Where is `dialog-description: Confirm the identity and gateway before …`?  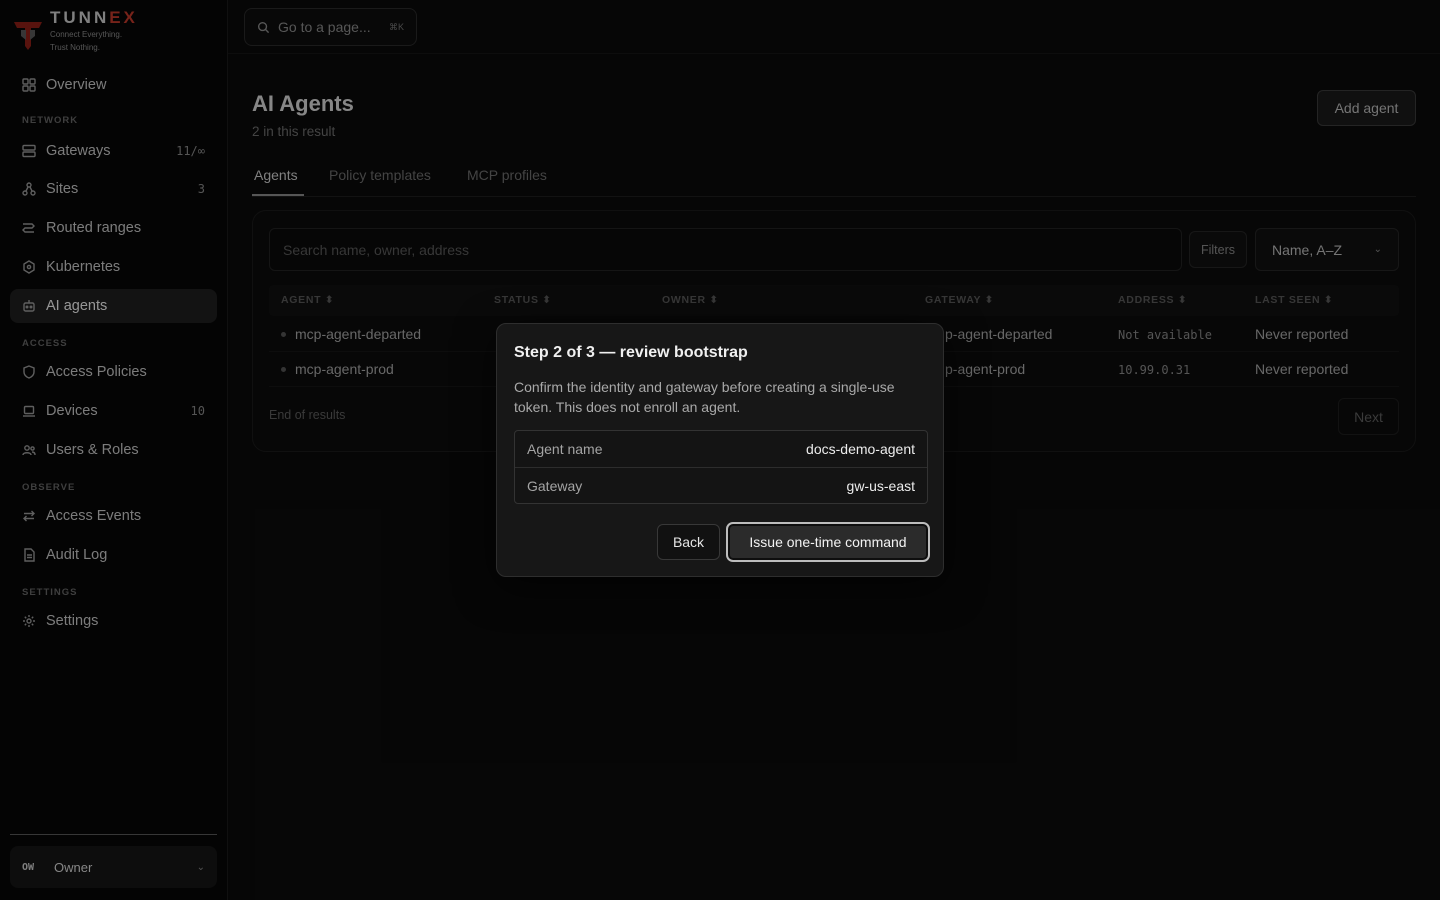
dialog-description: Confirm the identity and gateway before … is located at coordinates (704, 397).